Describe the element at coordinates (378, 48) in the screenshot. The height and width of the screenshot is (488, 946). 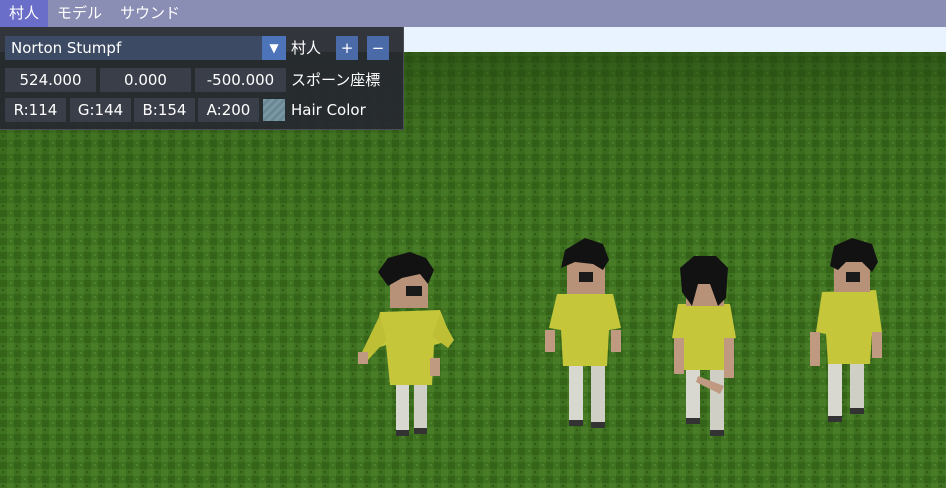
I see `remove-villager-button: −` at that location.